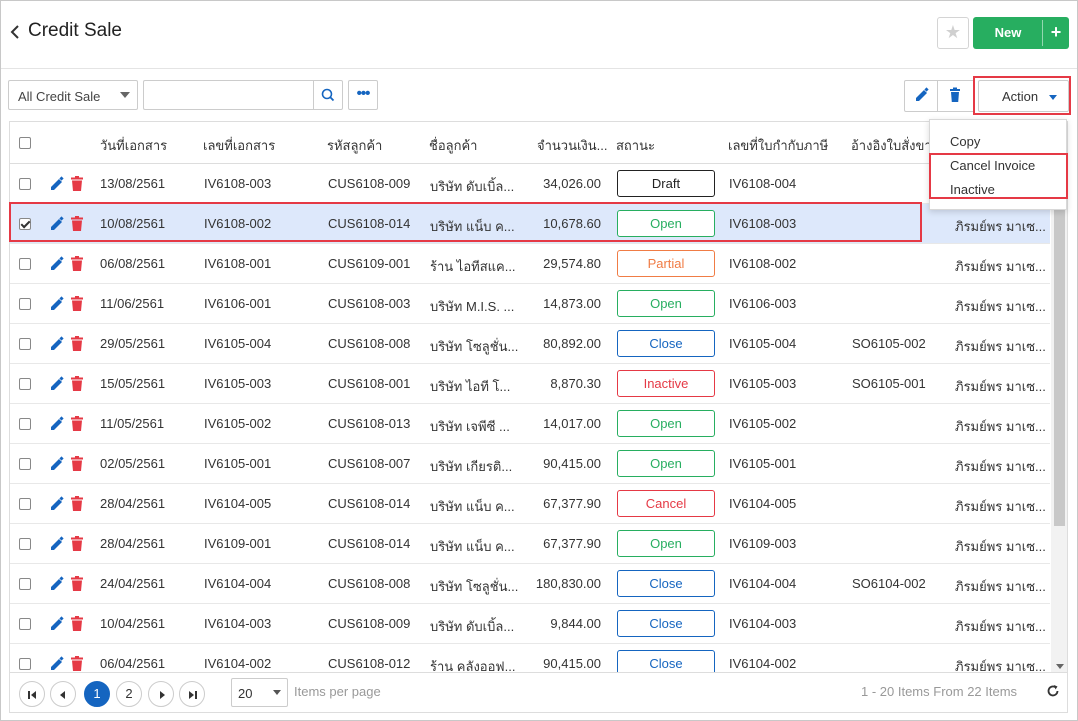 The image size is (1078, 721). I want to click on select-all-checkbox, so click(25, 143).